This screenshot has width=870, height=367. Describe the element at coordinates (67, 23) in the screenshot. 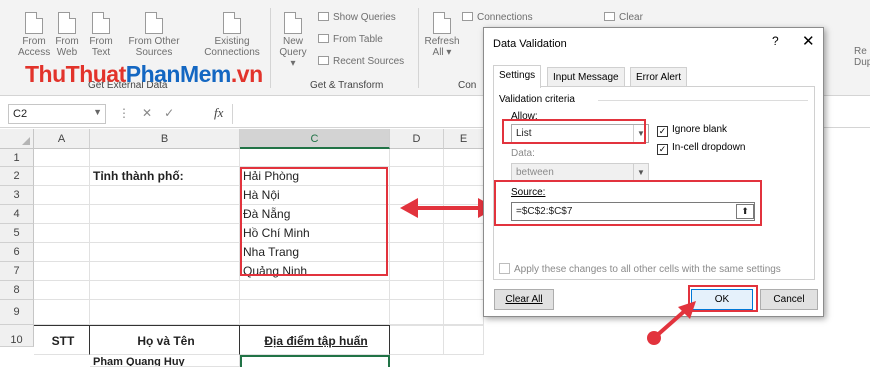

I see `web-icon` at that location.